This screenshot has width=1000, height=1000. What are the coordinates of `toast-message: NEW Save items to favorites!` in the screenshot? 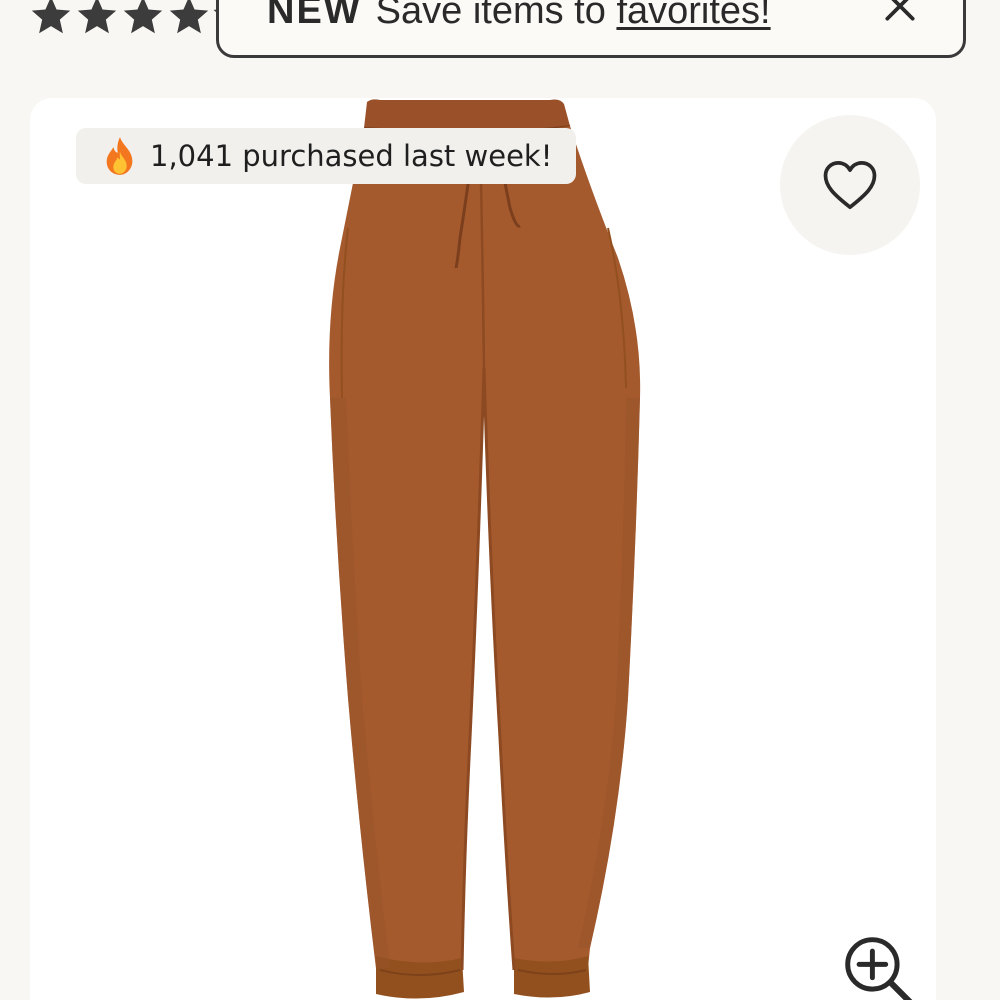 It's located at (519, 16).